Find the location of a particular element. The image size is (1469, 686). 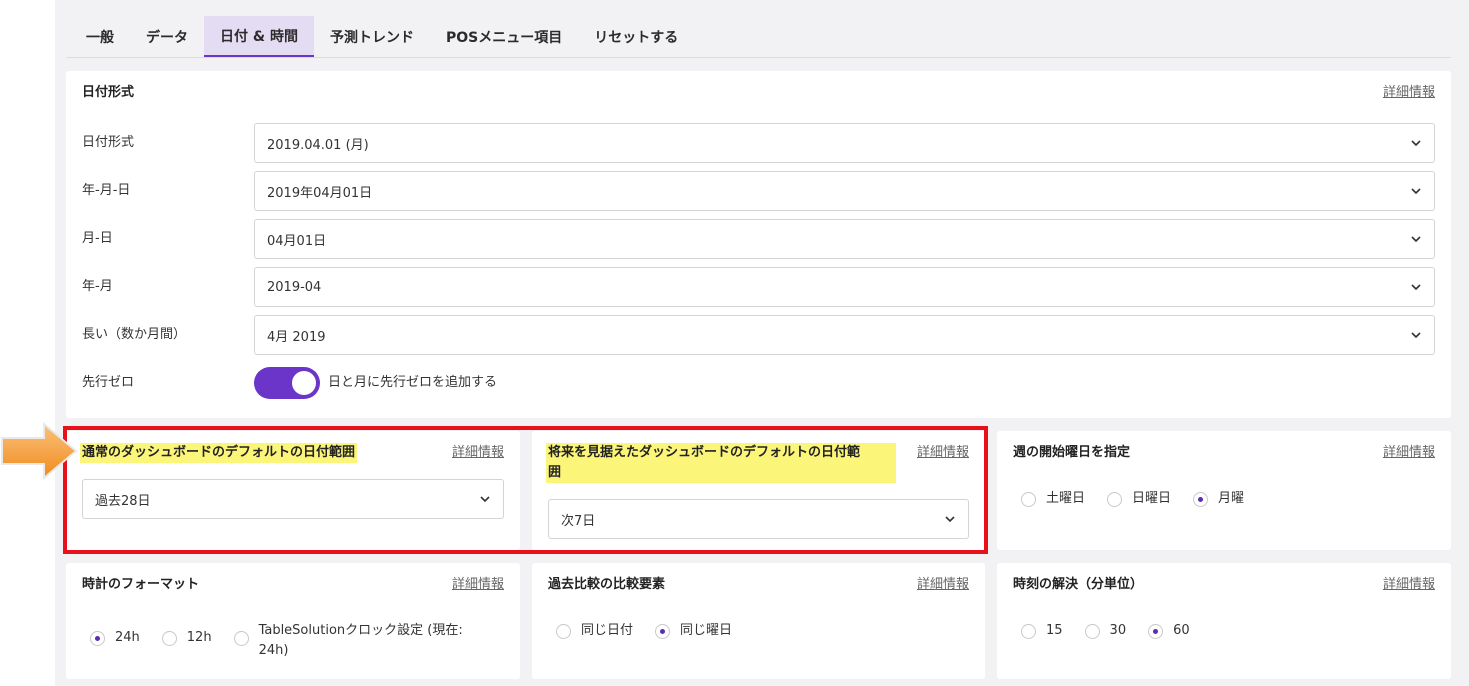

leading-zero-toggle-label: 日と月に先行ゼロを追加する is located at coordinates (413, 382).